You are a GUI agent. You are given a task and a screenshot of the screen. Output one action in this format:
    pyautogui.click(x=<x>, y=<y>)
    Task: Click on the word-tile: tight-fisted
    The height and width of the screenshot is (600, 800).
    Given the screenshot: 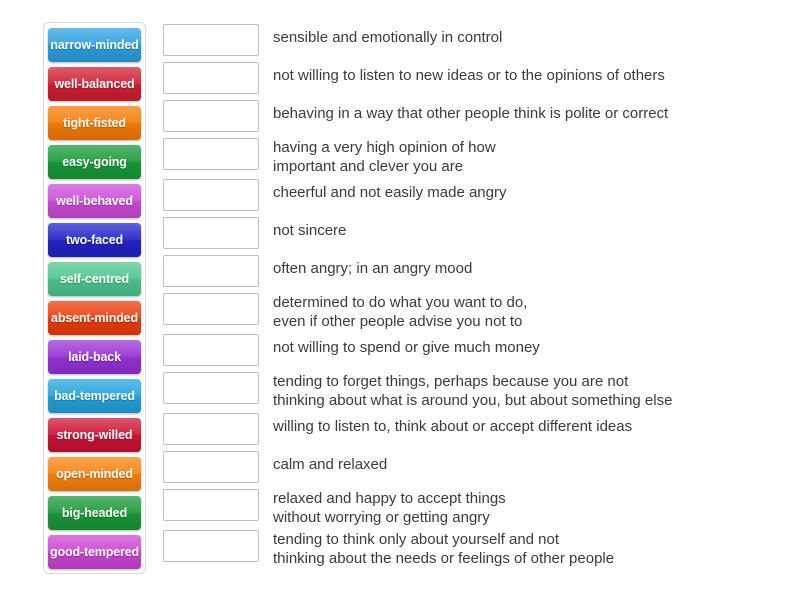 What is the action you would take?
    pyautogui.click(x=94, y=123)
    